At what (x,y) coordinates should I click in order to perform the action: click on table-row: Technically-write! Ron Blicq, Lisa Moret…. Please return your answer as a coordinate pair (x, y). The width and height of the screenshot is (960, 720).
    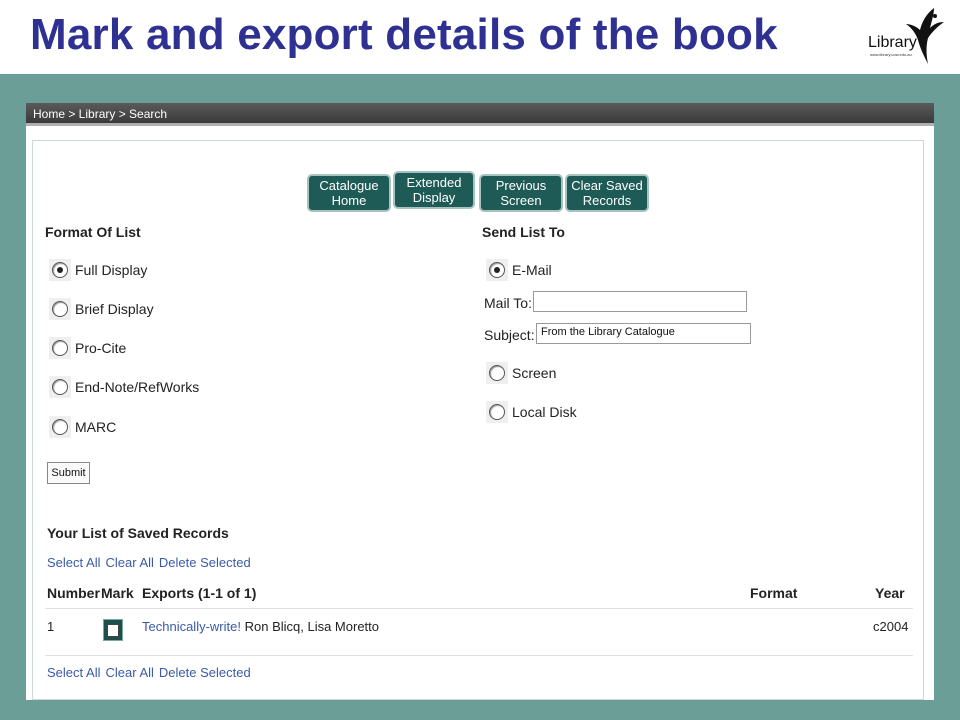
    Looking at the image, I should click on (260, 626).